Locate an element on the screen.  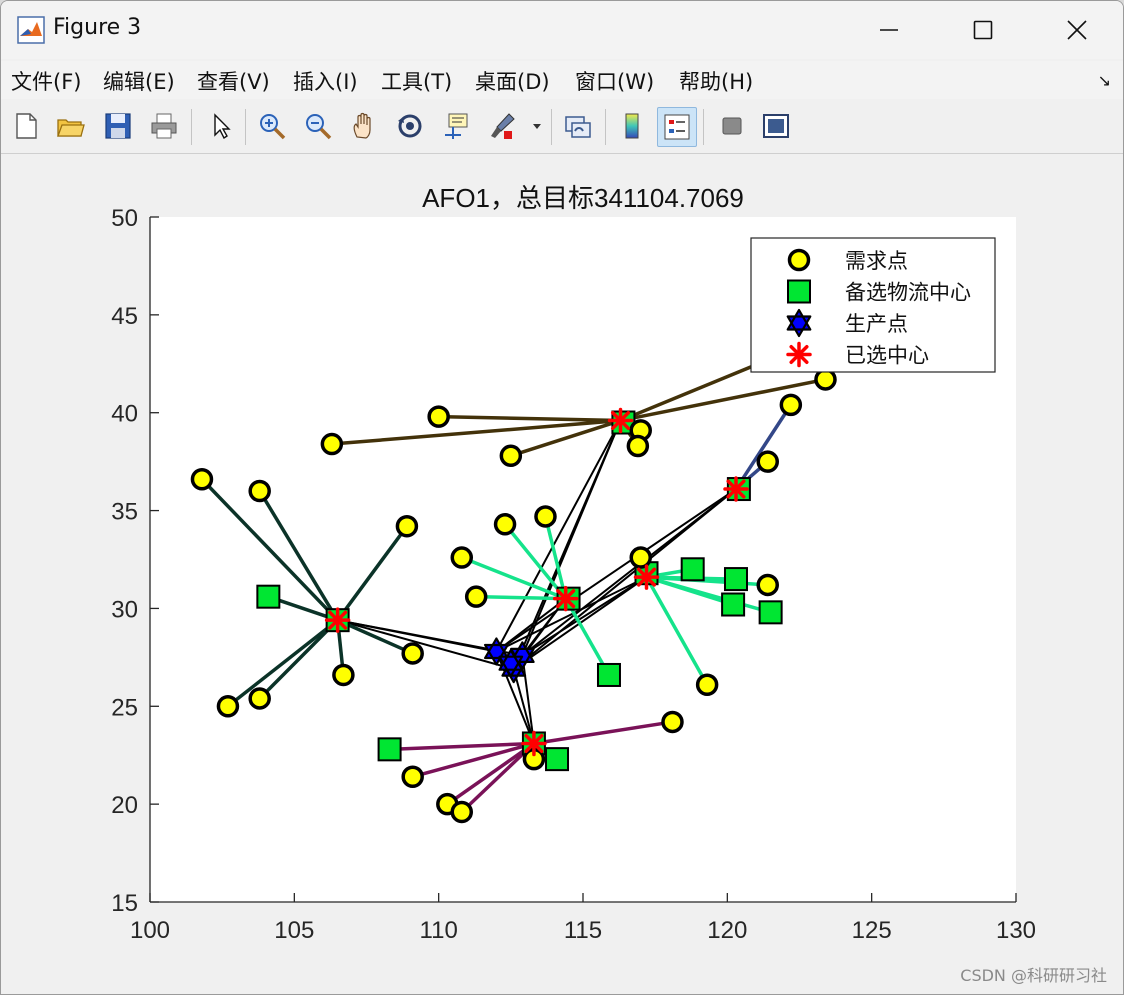
figure-toolbar is located at coordinates (562, 127).